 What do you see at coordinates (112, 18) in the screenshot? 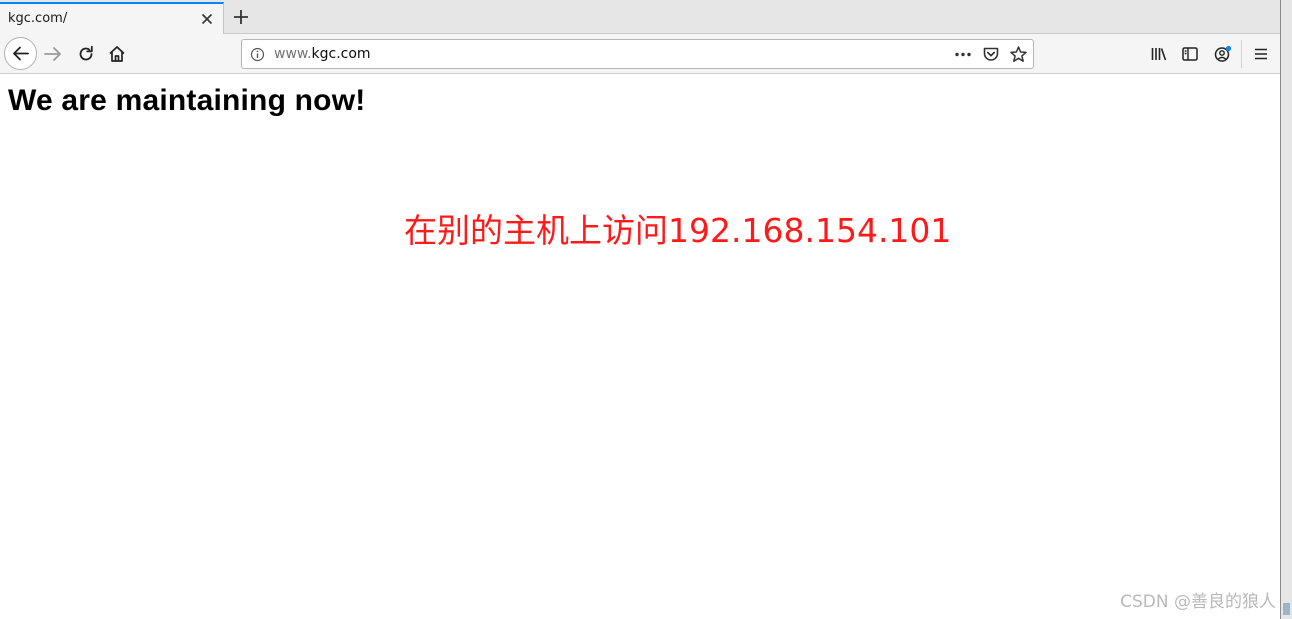
I see `tab-kgc: kgc.com/` at bounding box center [112, 18].